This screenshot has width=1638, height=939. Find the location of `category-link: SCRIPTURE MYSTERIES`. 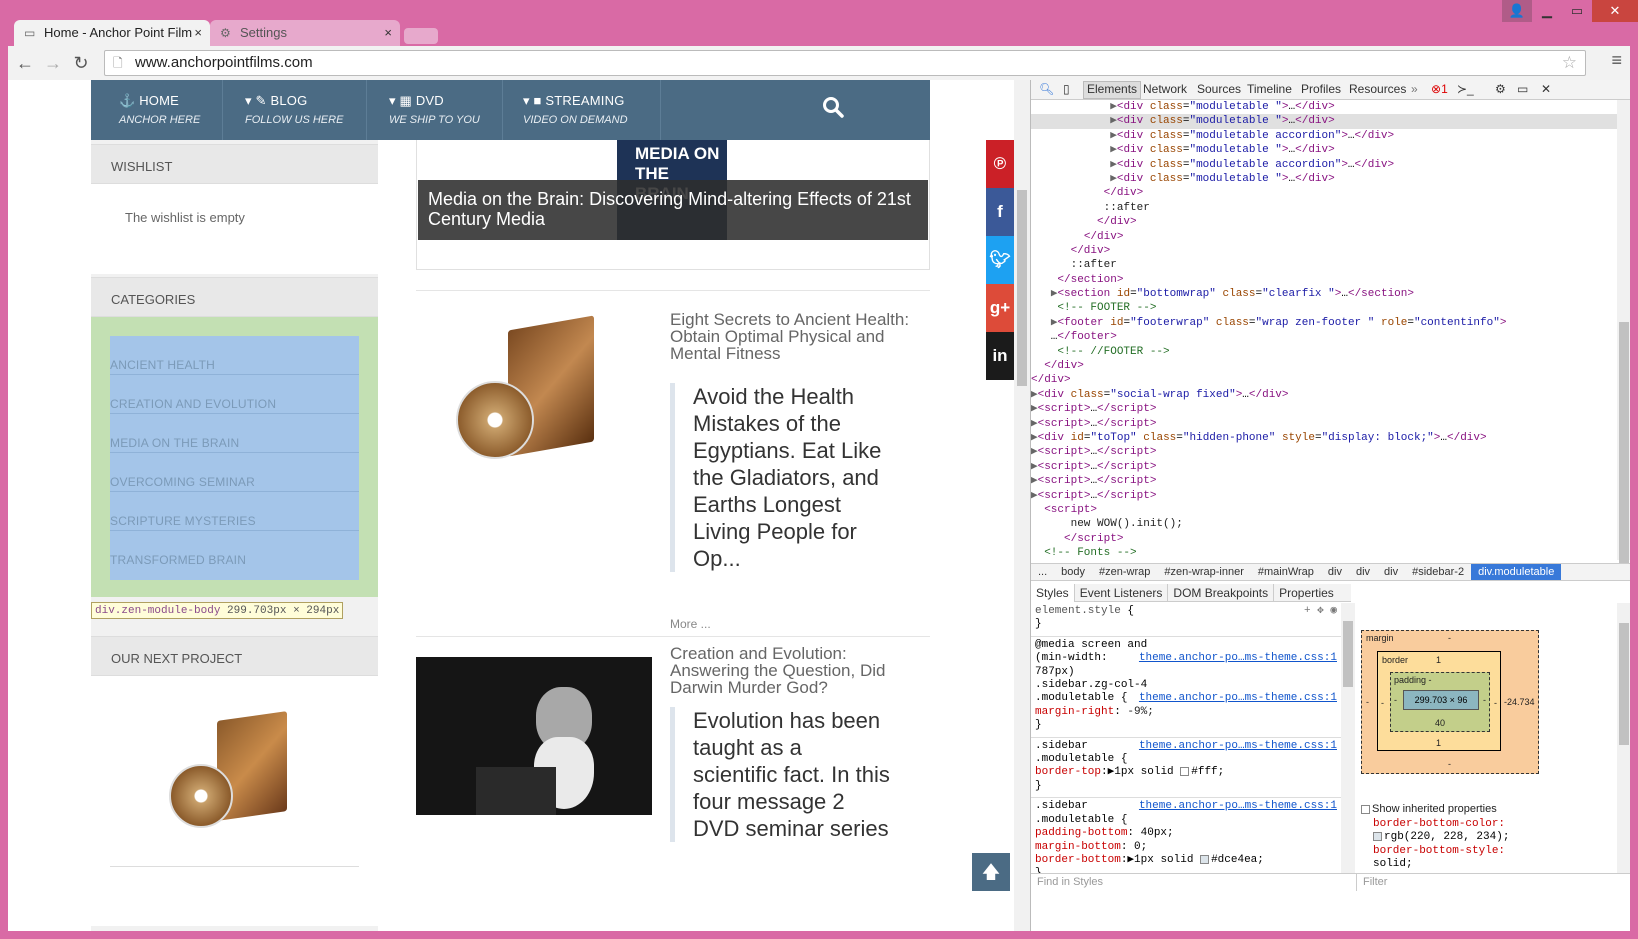

category-link: SCRIPTURE MYSTERIES is located at coordinates (234, 511).